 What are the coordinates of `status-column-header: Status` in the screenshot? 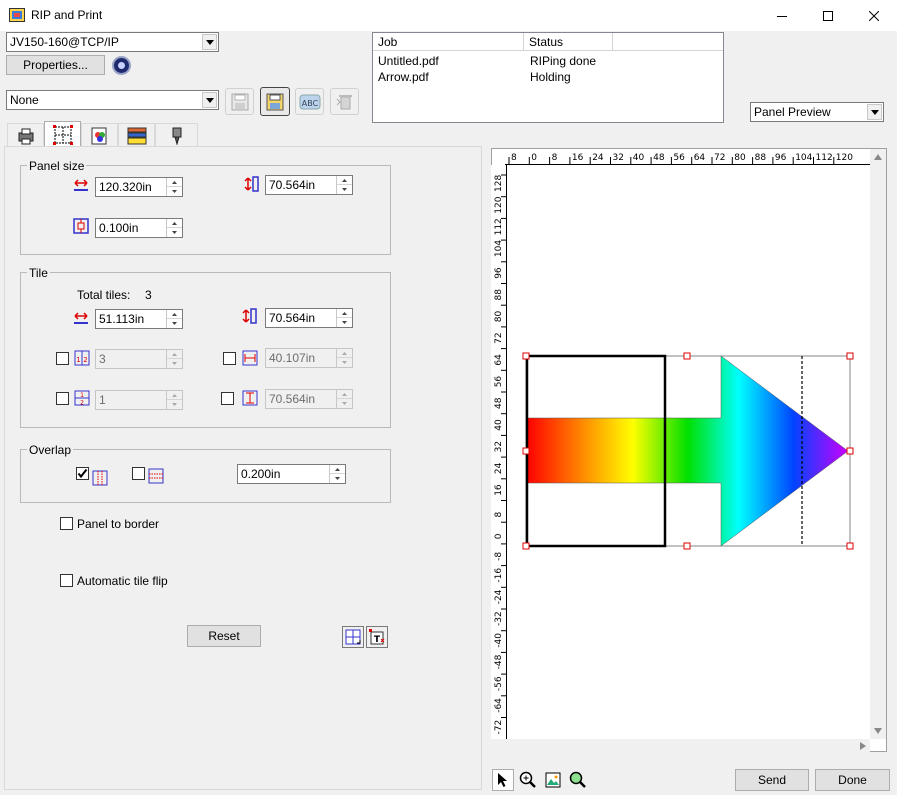 It's located at (568, 42).